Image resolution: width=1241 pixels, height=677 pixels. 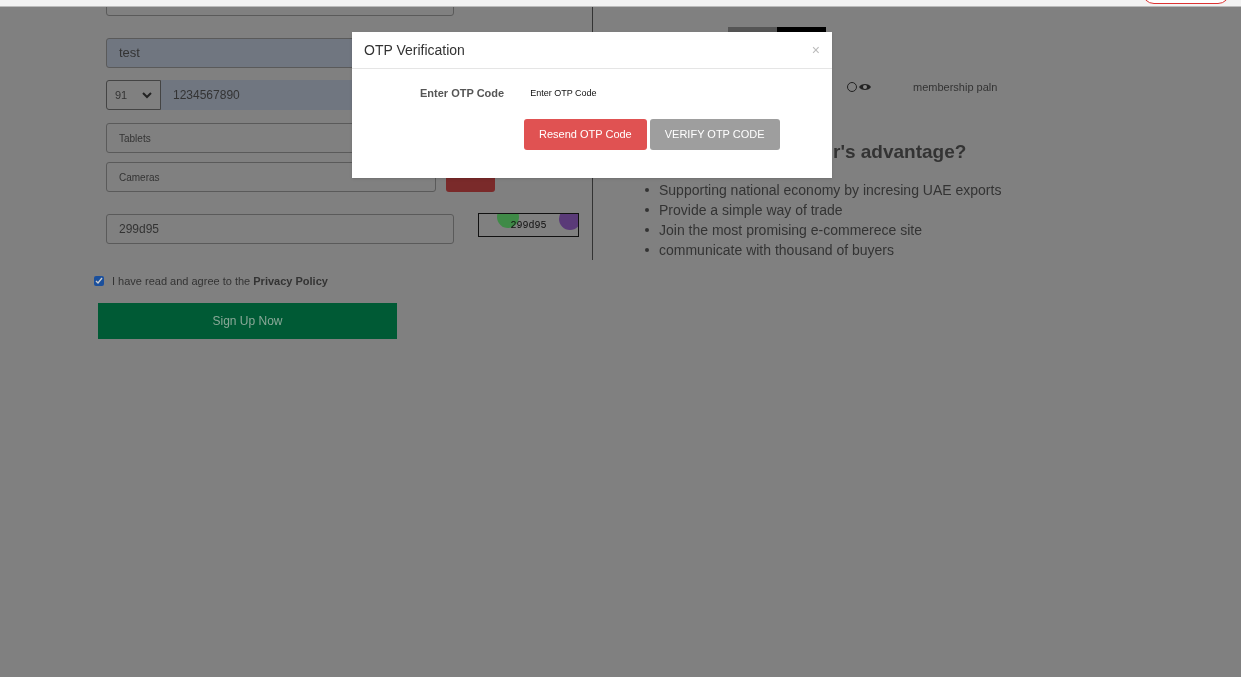 What do you see at coordinates (900, 151) in the screenshot?
I see `advantage-heading: r's advantage?` at bounding box center [900, 151].